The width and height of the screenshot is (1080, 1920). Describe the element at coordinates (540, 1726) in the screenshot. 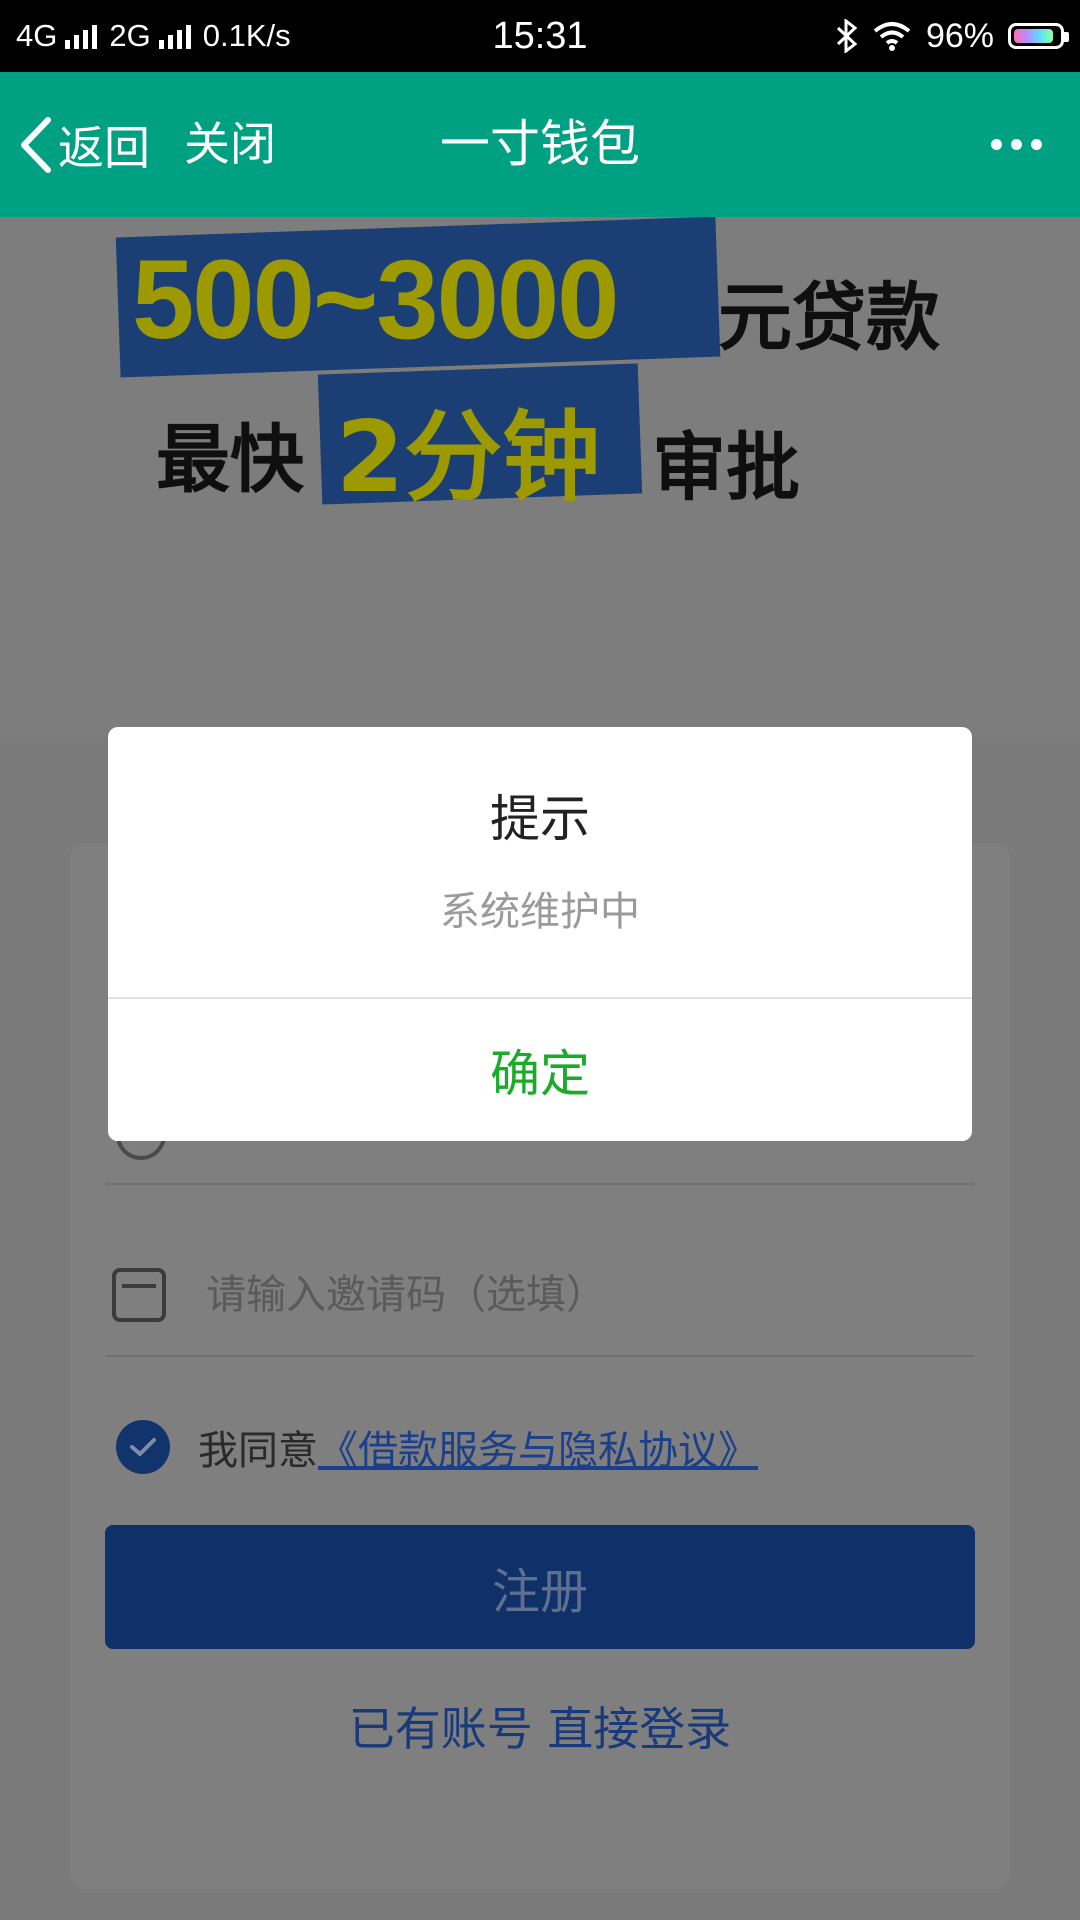

I see `login-link: 已有账号 直接登录` at that location.